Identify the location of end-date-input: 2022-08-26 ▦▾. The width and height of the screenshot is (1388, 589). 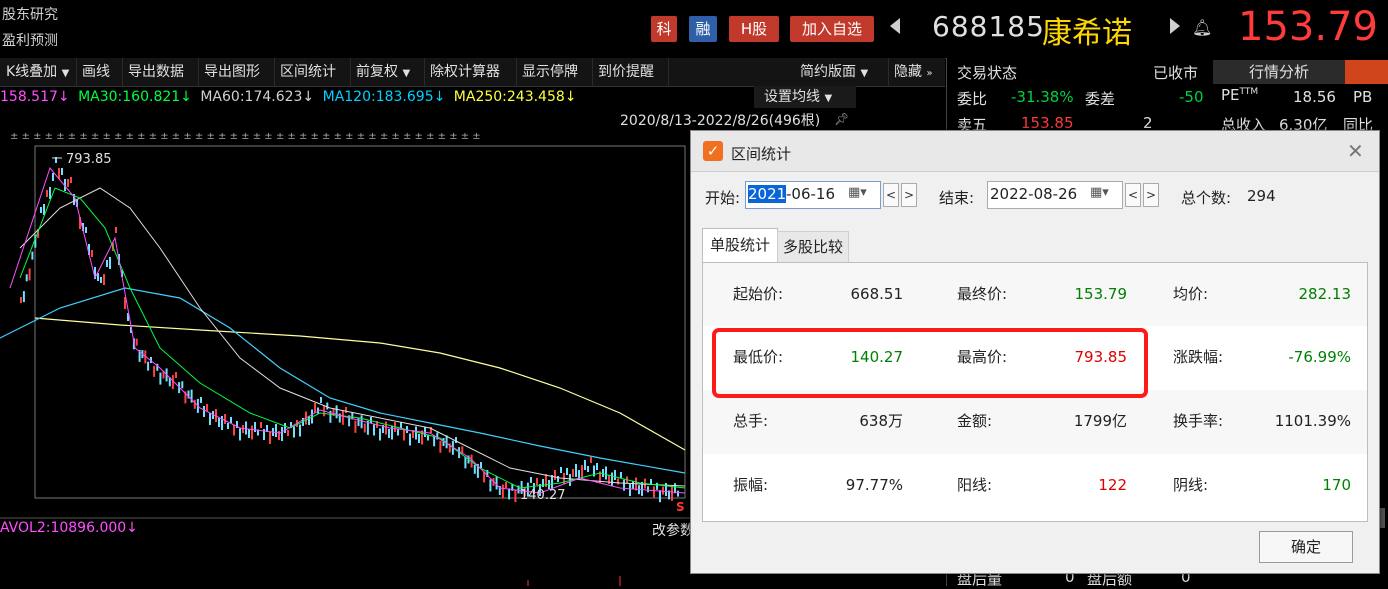
(1055, 195).